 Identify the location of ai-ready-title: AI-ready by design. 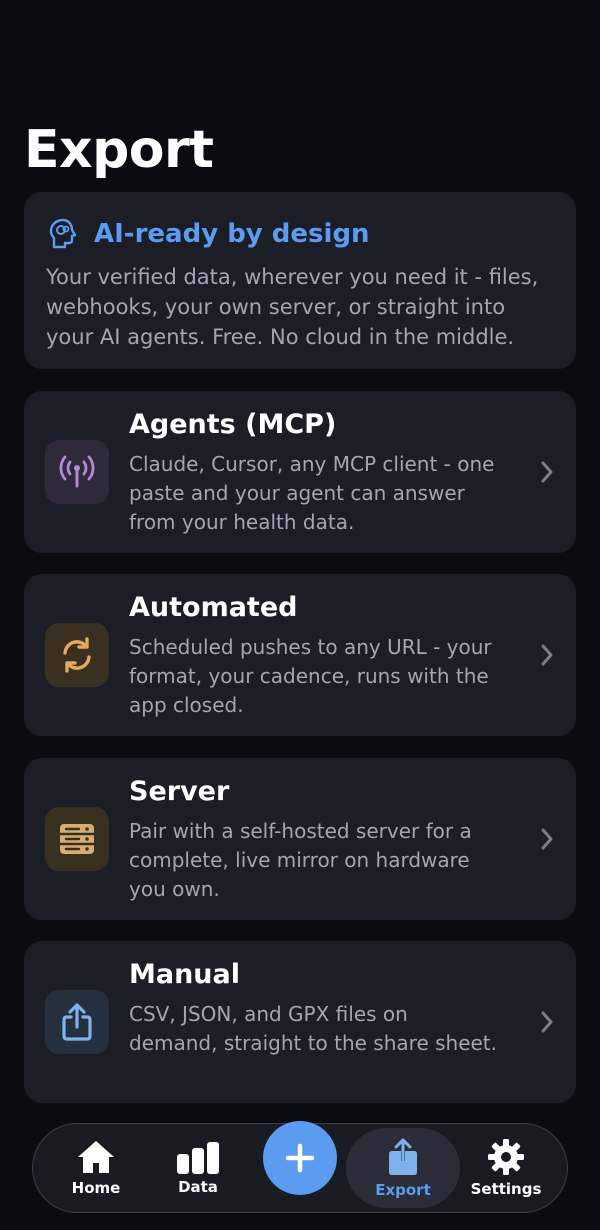
(232, 234).